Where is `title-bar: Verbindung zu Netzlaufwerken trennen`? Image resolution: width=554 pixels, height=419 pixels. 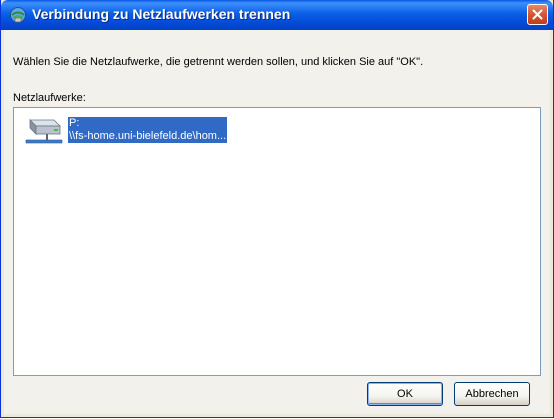 title-bar: Verbindung zu Netzlaufwerken trennen is located at coordinates (277, 15).